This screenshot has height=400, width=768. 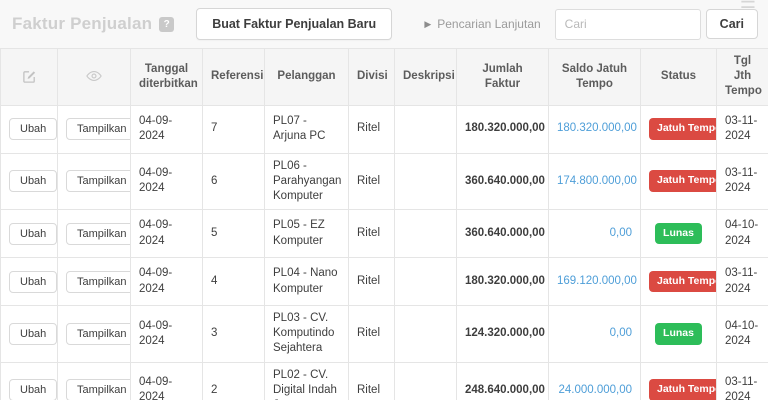 I want to click on search-input, so click(x=627, y=24).